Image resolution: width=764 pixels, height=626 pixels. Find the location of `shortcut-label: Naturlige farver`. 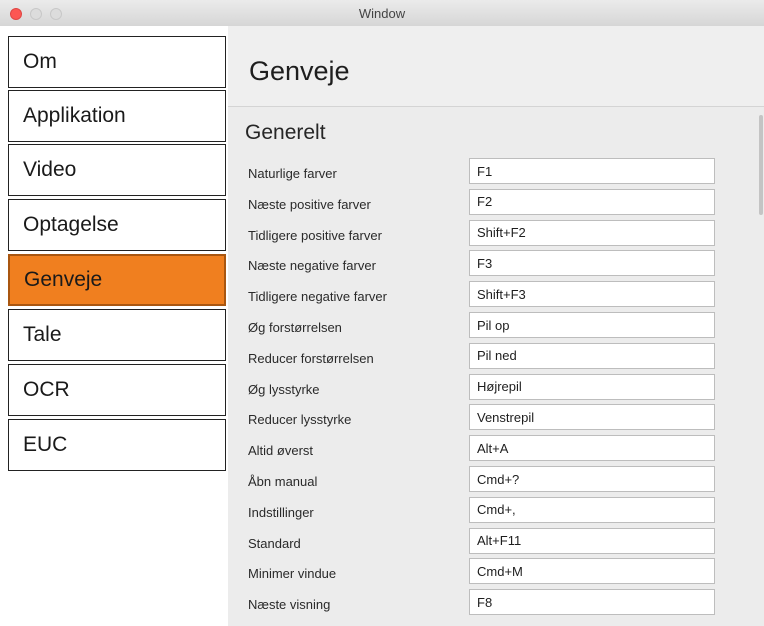

shortcut-label: Naturlige farver is located at coordinates (292, 173).